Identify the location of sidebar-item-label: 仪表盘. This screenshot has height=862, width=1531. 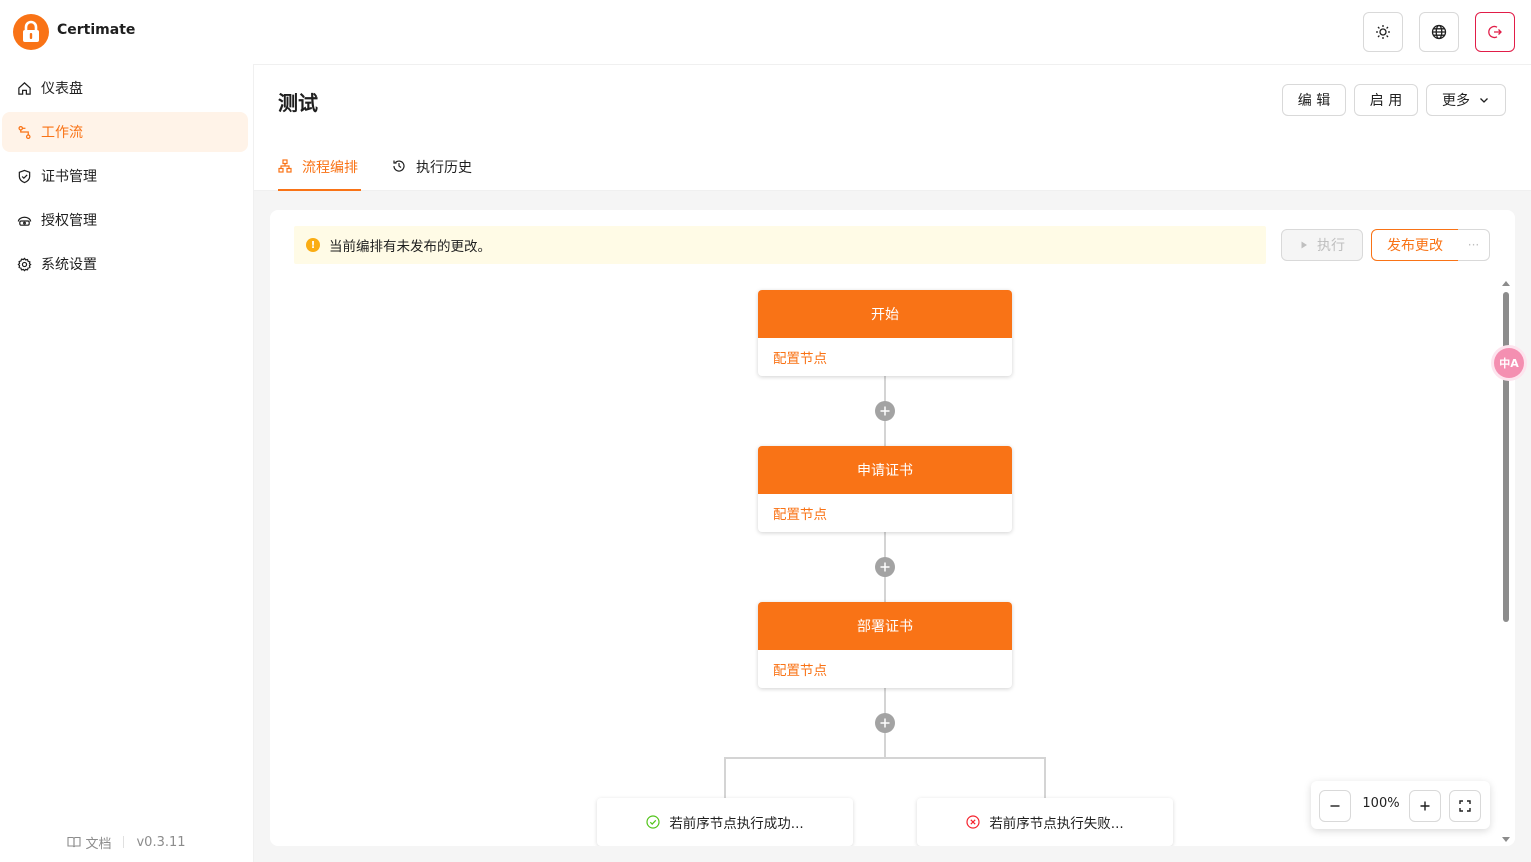
(62, 89).